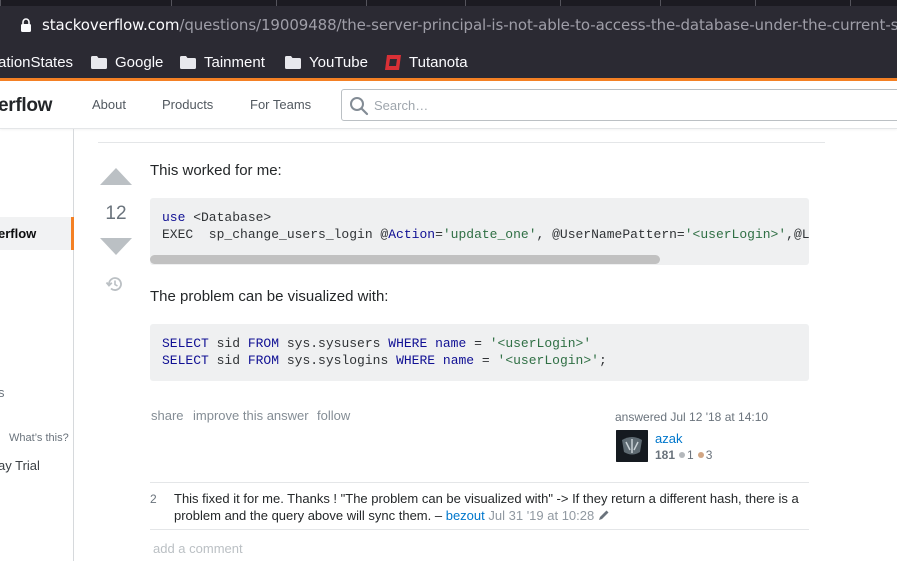  I want to click on silver-badge-icon, so click(682, 455).